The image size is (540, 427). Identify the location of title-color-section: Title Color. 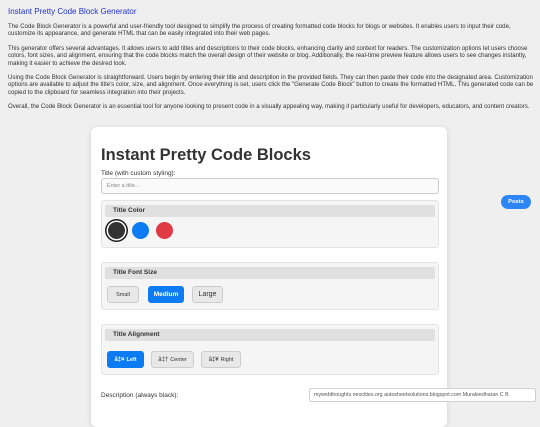
(270, 224).